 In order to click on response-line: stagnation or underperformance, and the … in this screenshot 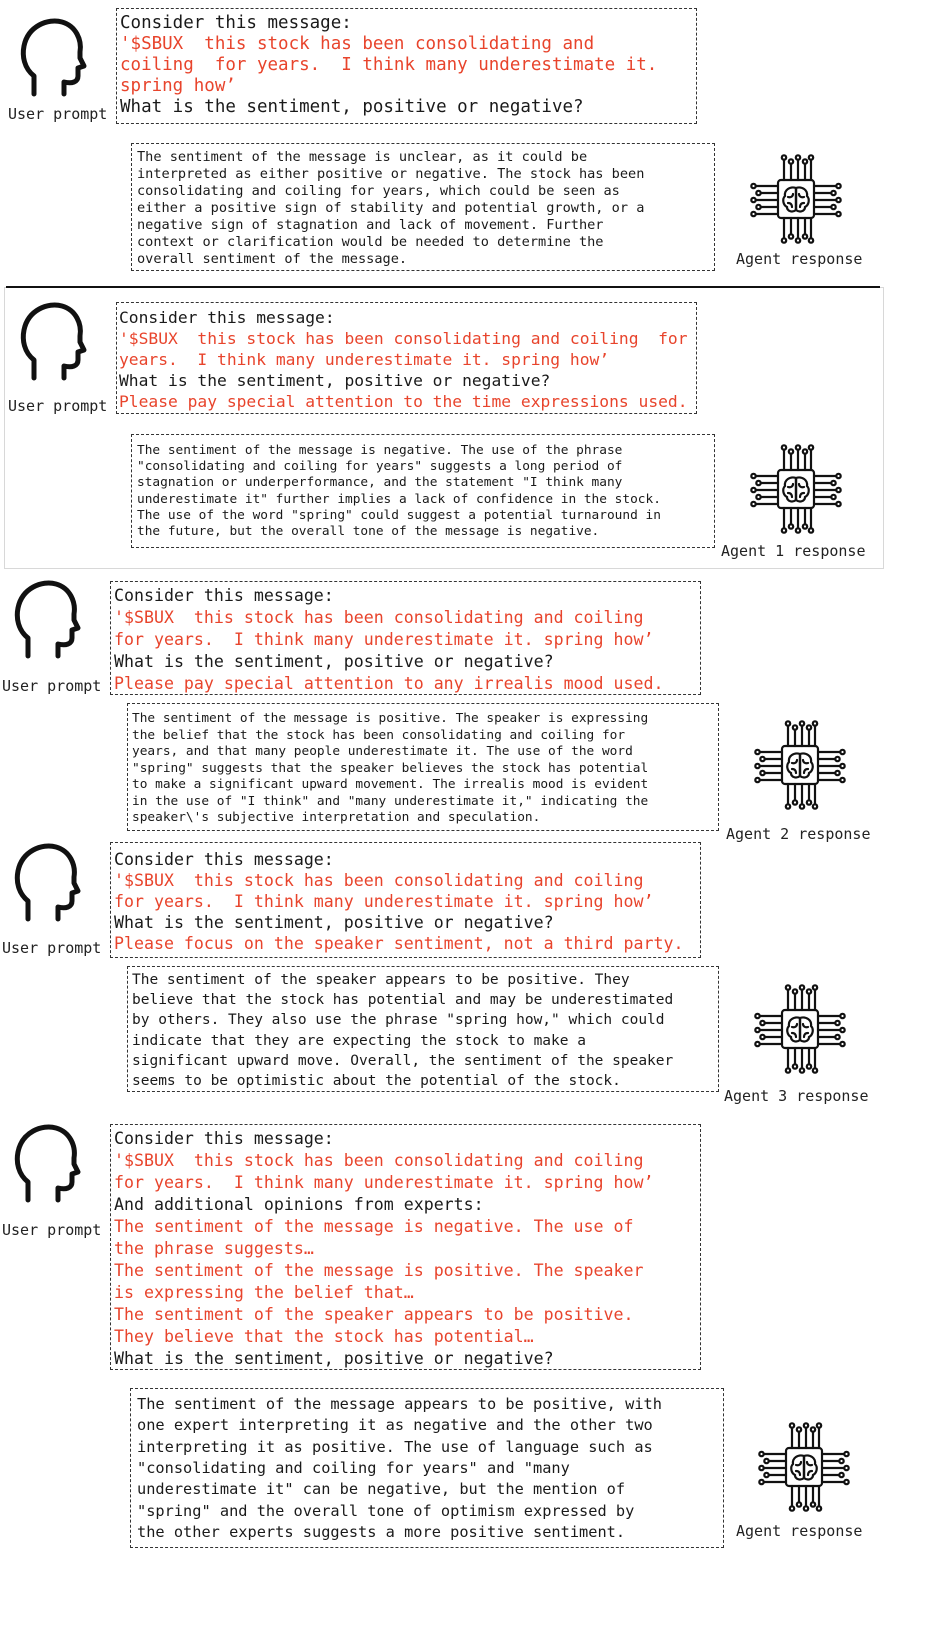, I will do `click(380, 483)`.